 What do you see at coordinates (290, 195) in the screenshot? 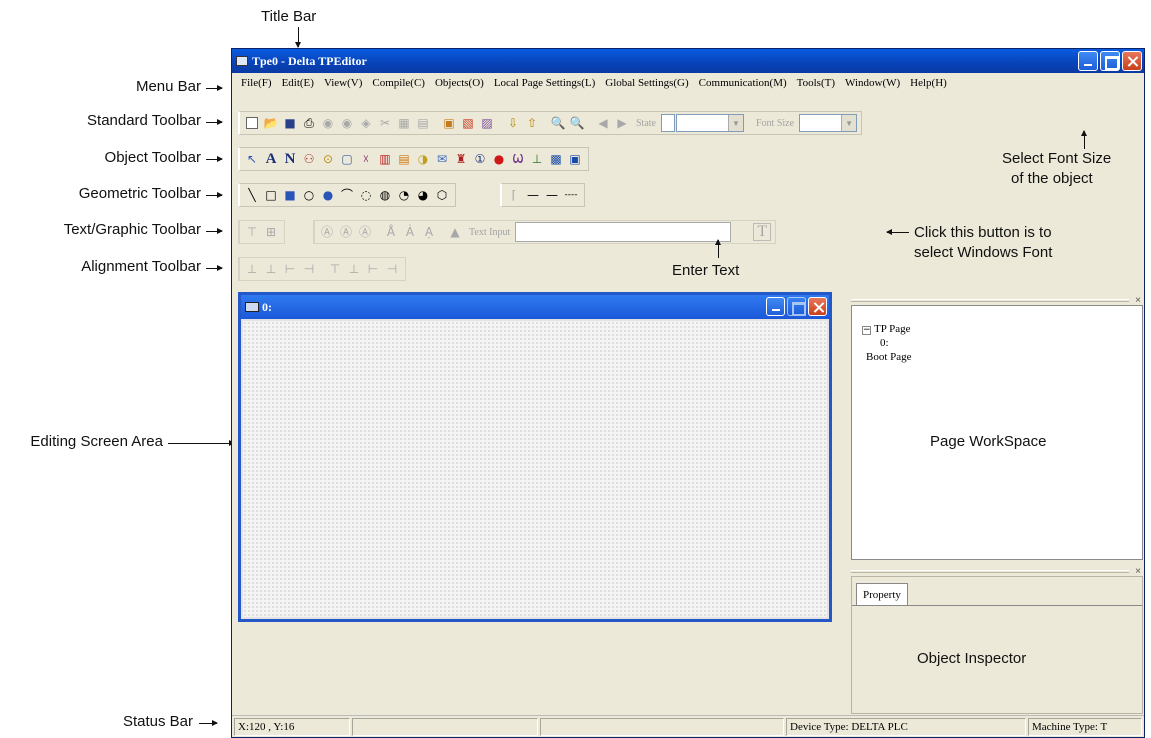
I see `filled-rectangle-icon: ■` at bounding box center [290, 195].